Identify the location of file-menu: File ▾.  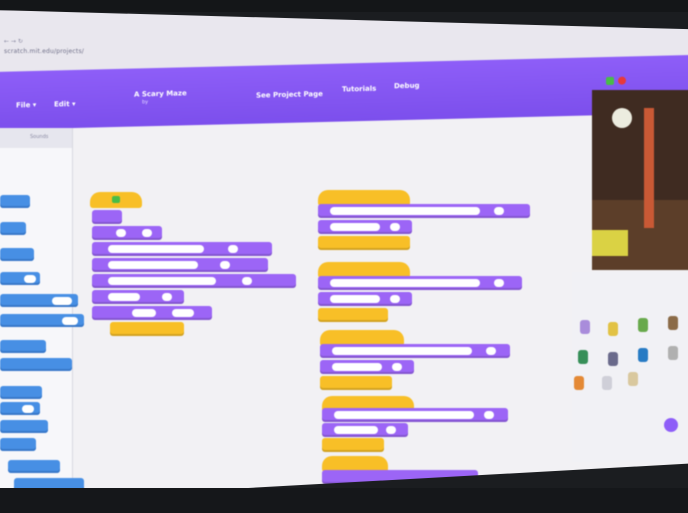
(26, 105).